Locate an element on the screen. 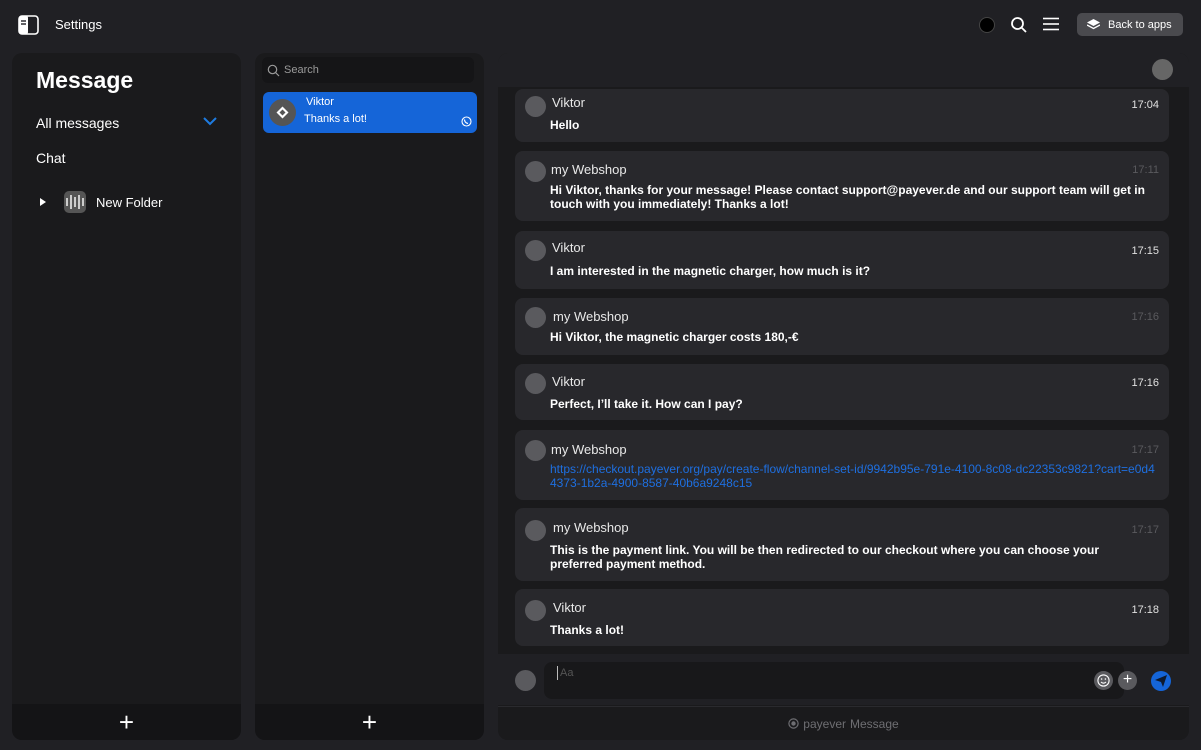 This screenshot has height=750, width=1201. whatsapp-icon is located at coordinates (466, 121).